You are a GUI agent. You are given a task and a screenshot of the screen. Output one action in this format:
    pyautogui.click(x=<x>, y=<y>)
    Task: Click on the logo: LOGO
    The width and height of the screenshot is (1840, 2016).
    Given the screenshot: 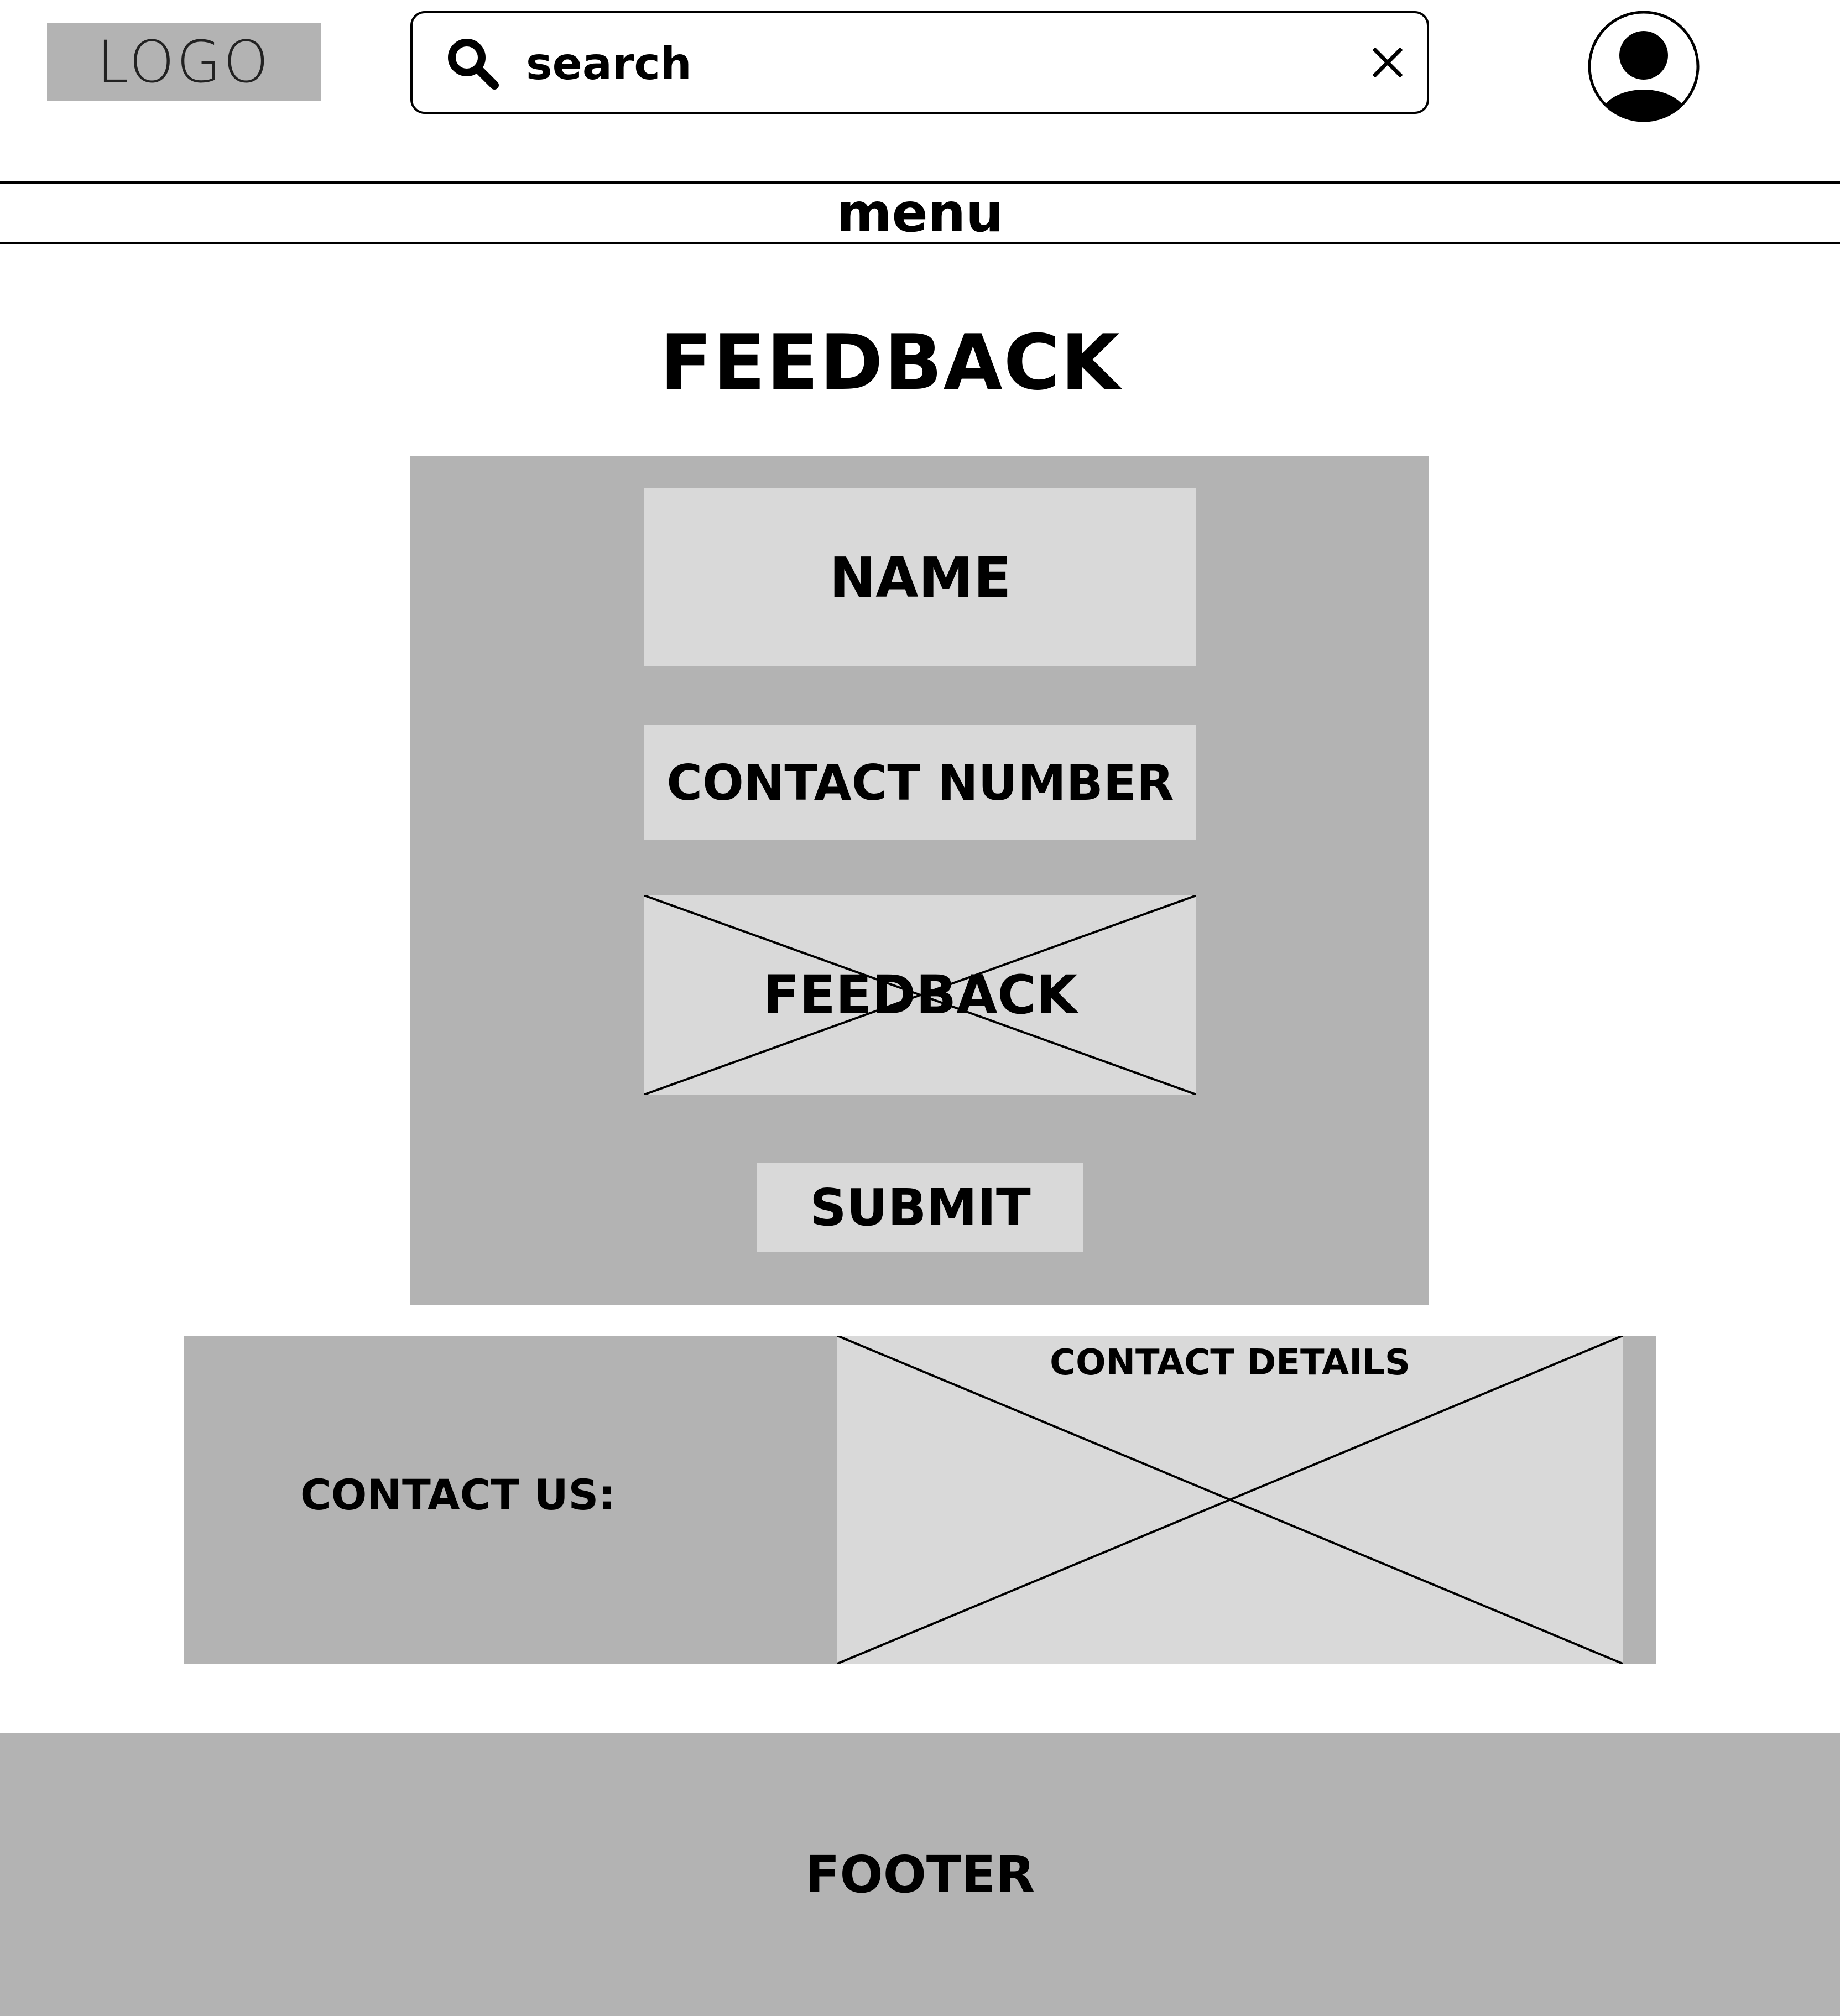 What is the action you would take?
    pyautogui.click(x=184, y=62)
    